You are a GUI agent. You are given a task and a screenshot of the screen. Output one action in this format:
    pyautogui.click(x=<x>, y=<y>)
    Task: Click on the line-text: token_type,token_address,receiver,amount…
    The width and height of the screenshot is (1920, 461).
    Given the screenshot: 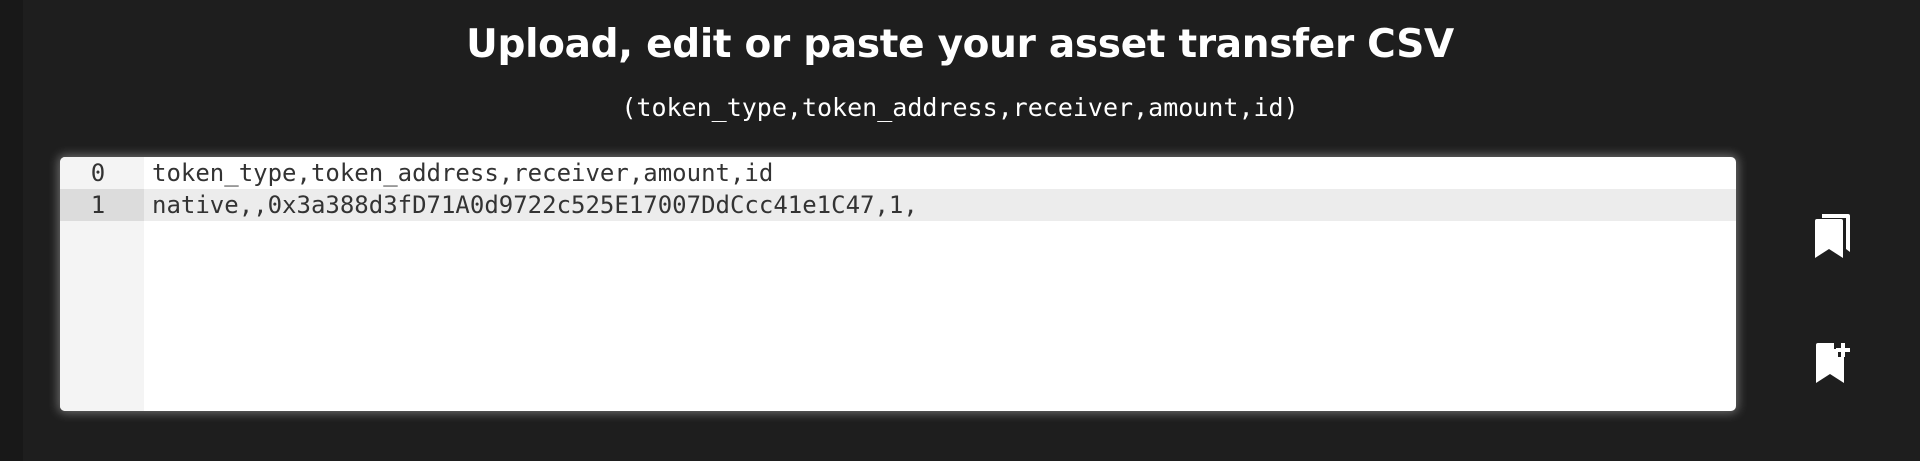 What is the action you would take?
    pyautogui.click(x=462, y=173)
    